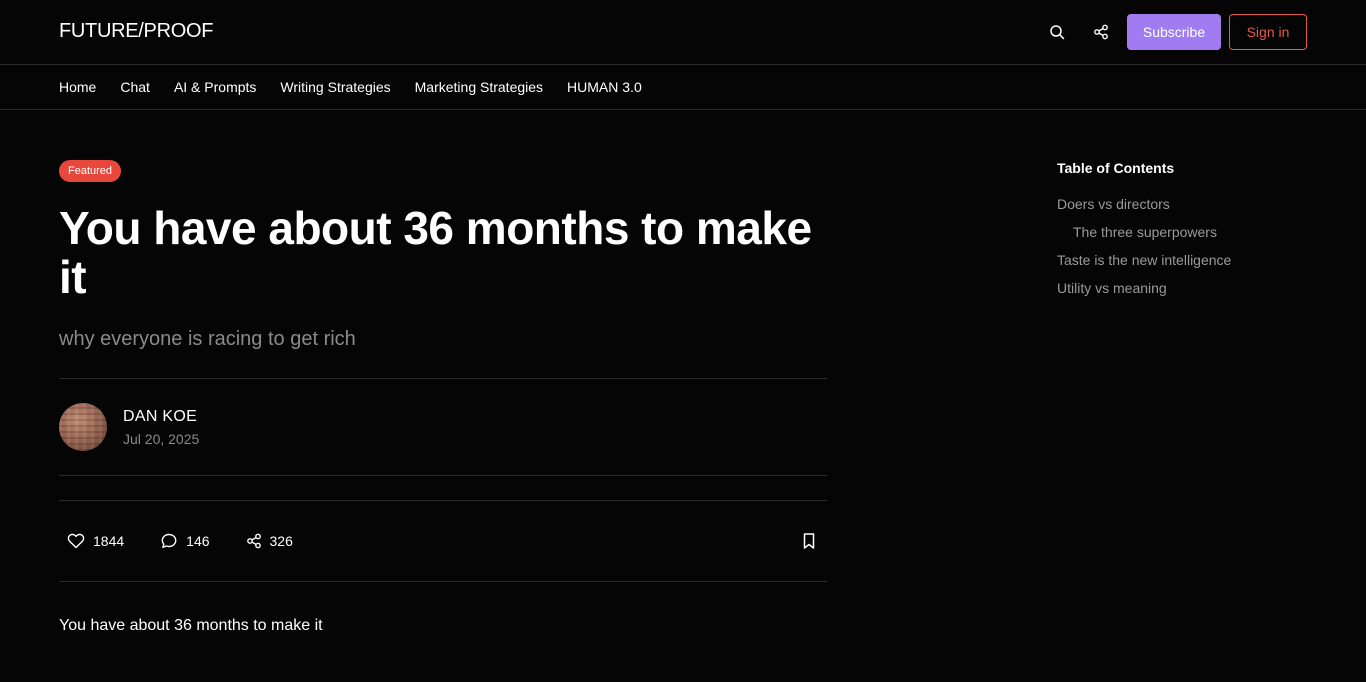 The image size is (1366, 682). I want to click on site-header: FUTURE/PROOF Subscribe Sign in, so click(683, 32).